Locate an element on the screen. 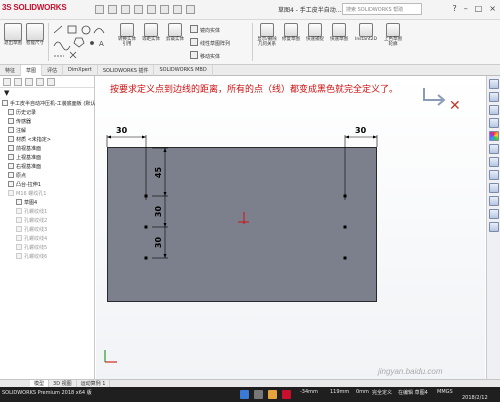 Image resolution: width=500 pixels, height=402 pixels. tree-item: 上视基准面 is located at coordinates (48, 158).